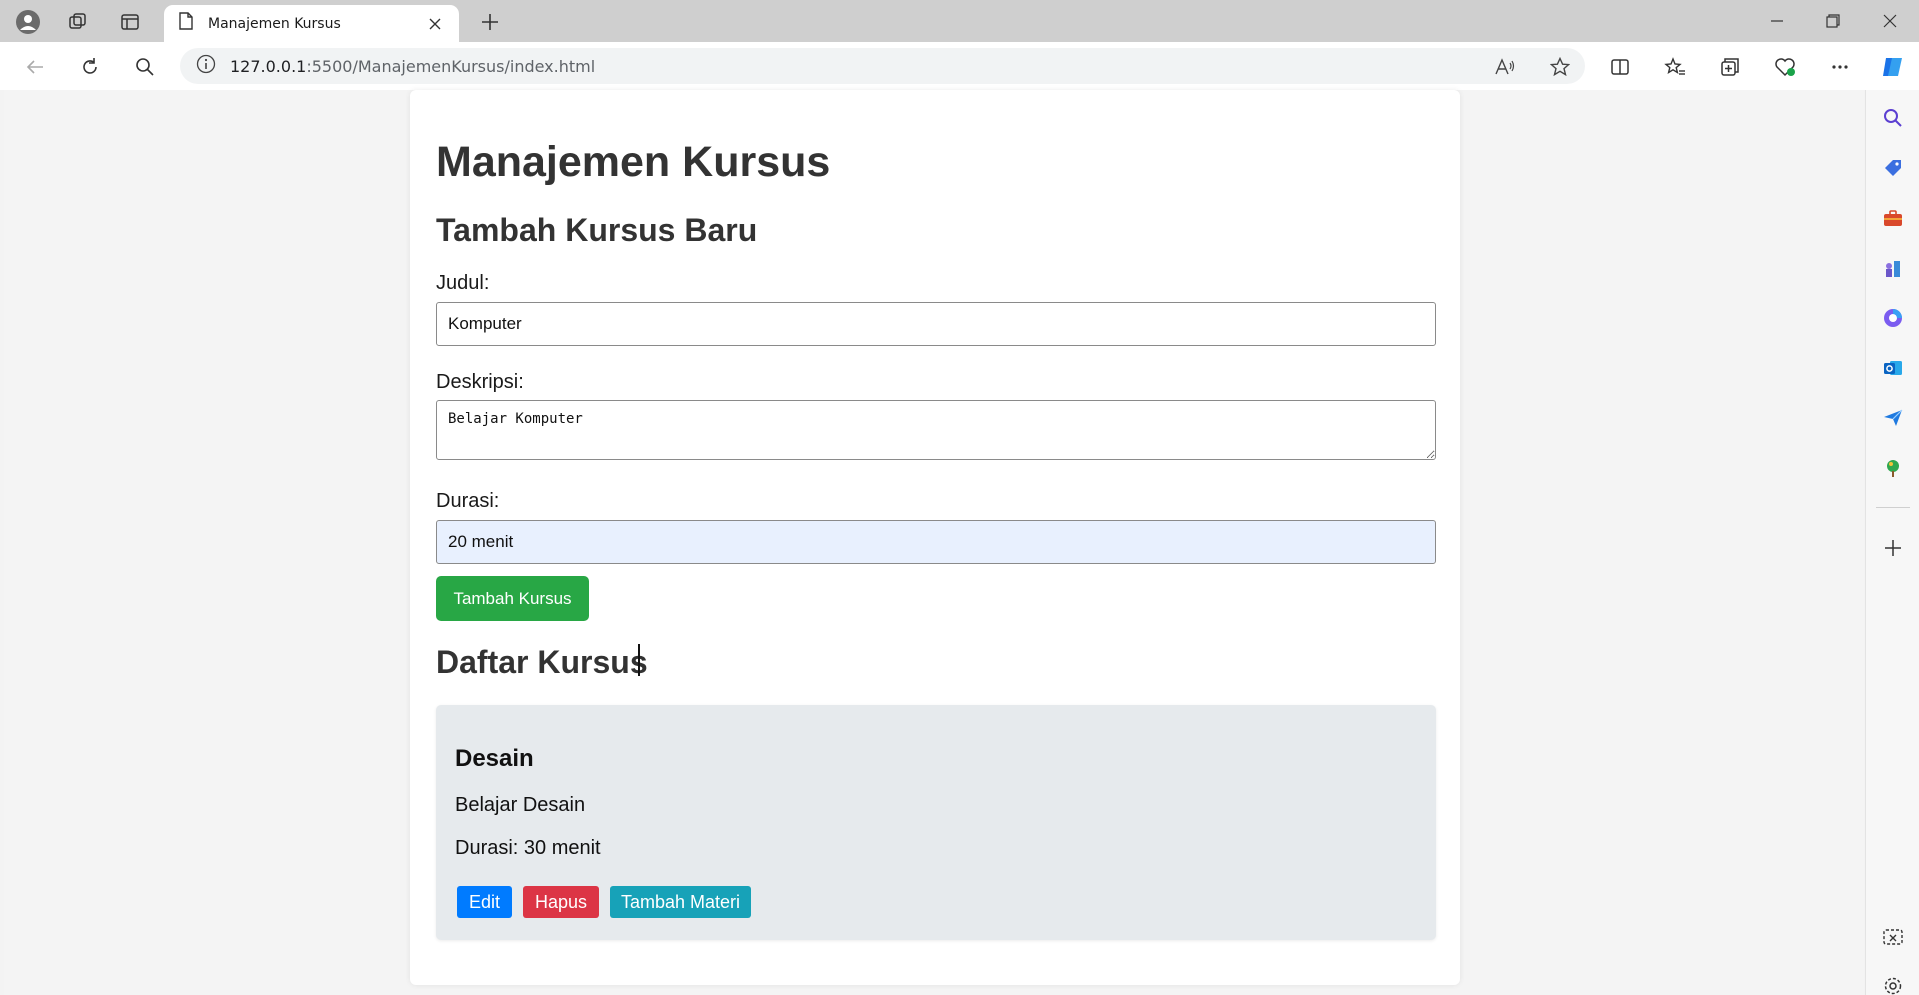 The width and height of the screenshot is (1919, 995). What do you see at coordinates (435, 24) in the screenshot?
I see `close-tab-icon` at bounding box center [435, 24].